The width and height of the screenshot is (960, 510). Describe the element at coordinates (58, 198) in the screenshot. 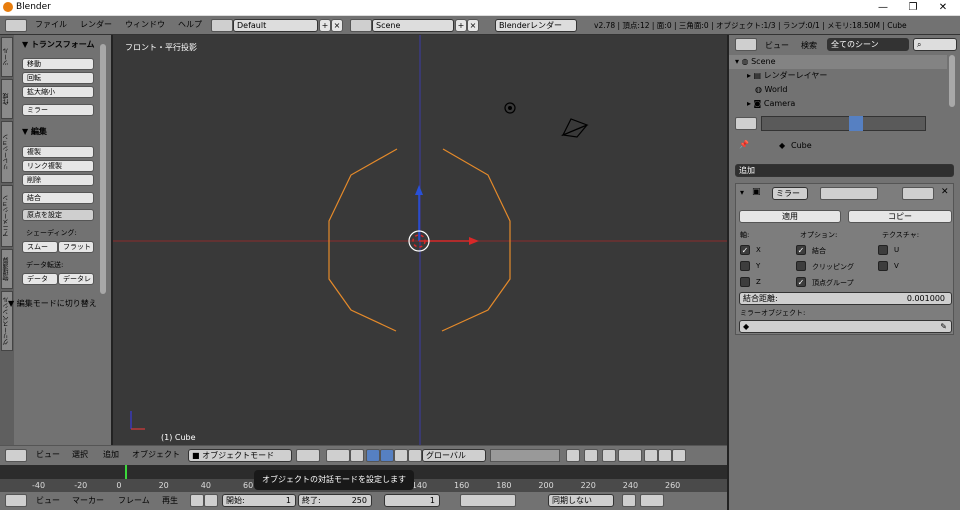

I see `join-button: 結合` at that location.